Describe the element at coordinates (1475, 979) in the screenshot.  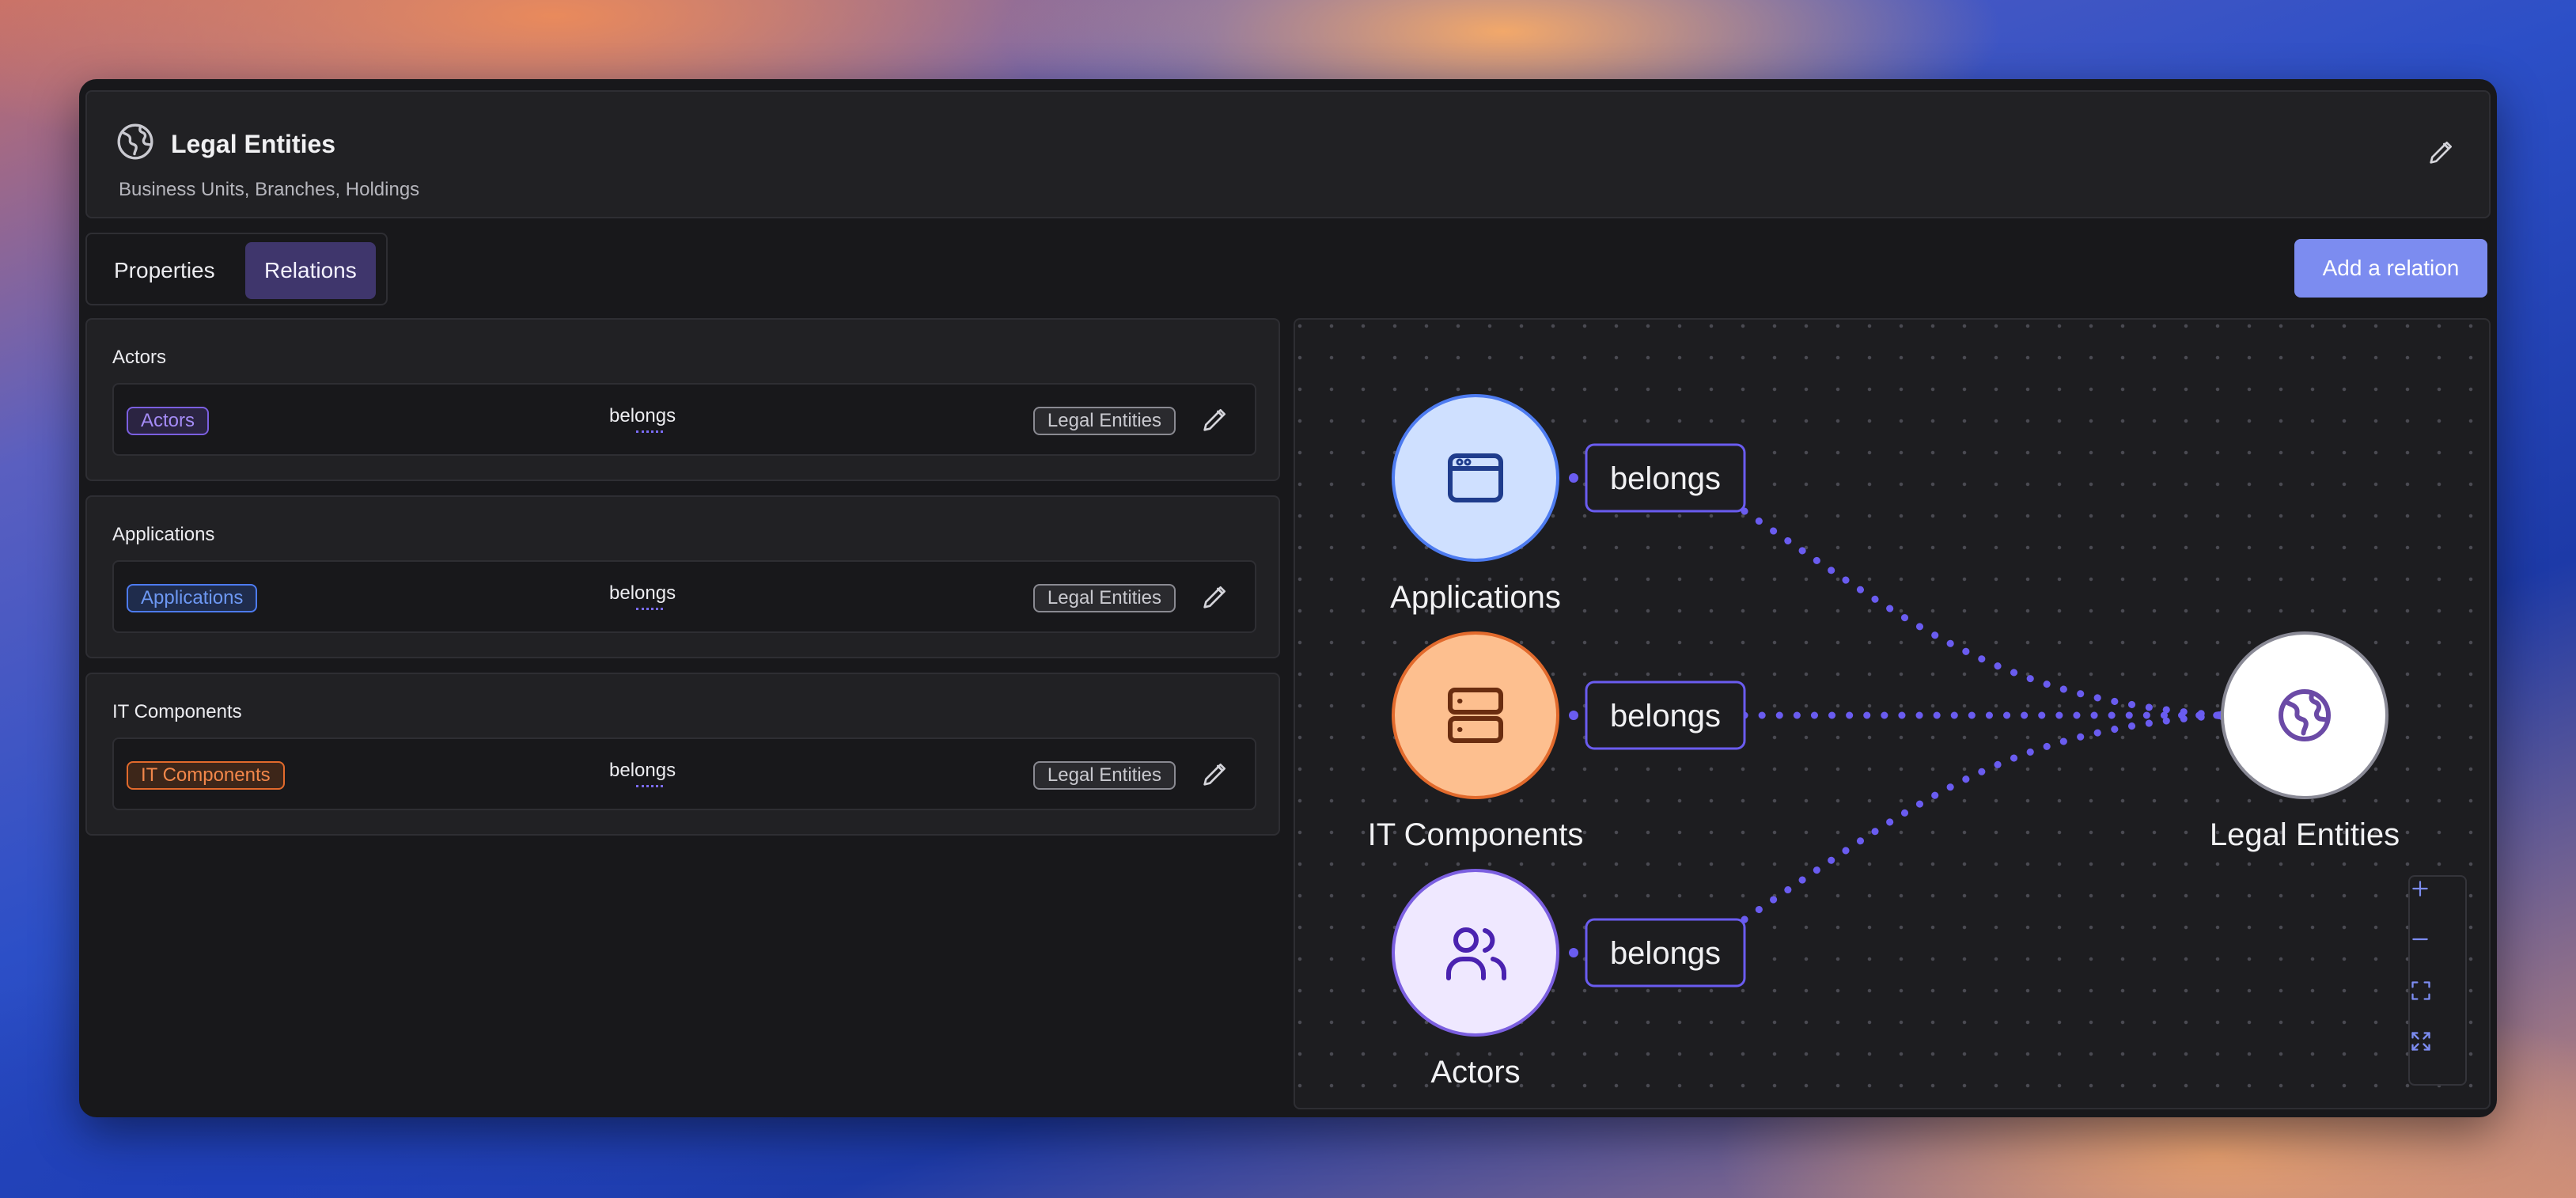
I see `graph-node-actors: Actors` at that location.